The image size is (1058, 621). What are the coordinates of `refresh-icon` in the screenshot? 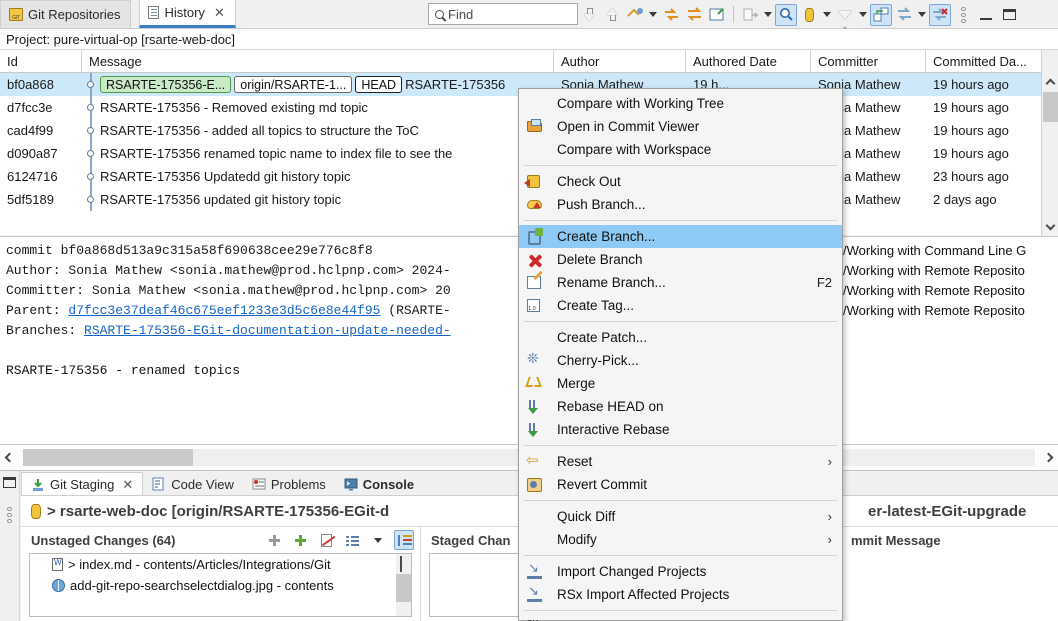 It's located at (671, 15).